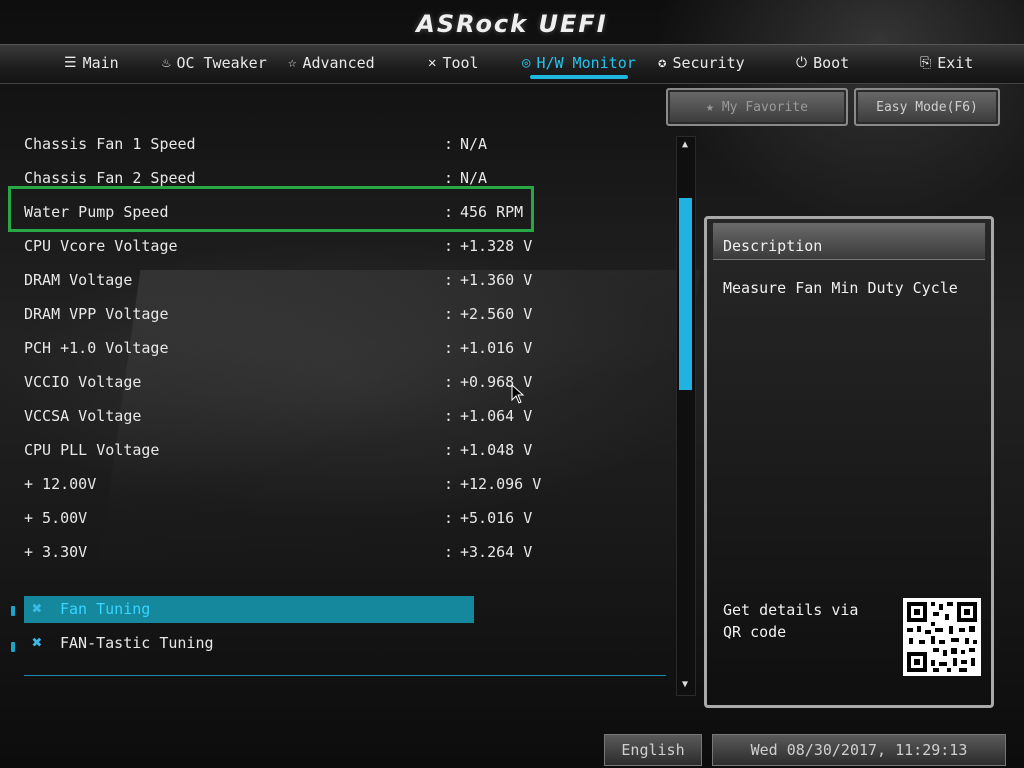 The height and width of the screenshot is (768, 1024). What do you see at coordinates (942, 637) in the screenshot?
I see `qr-code-icon` at bounding box center [942, 637].